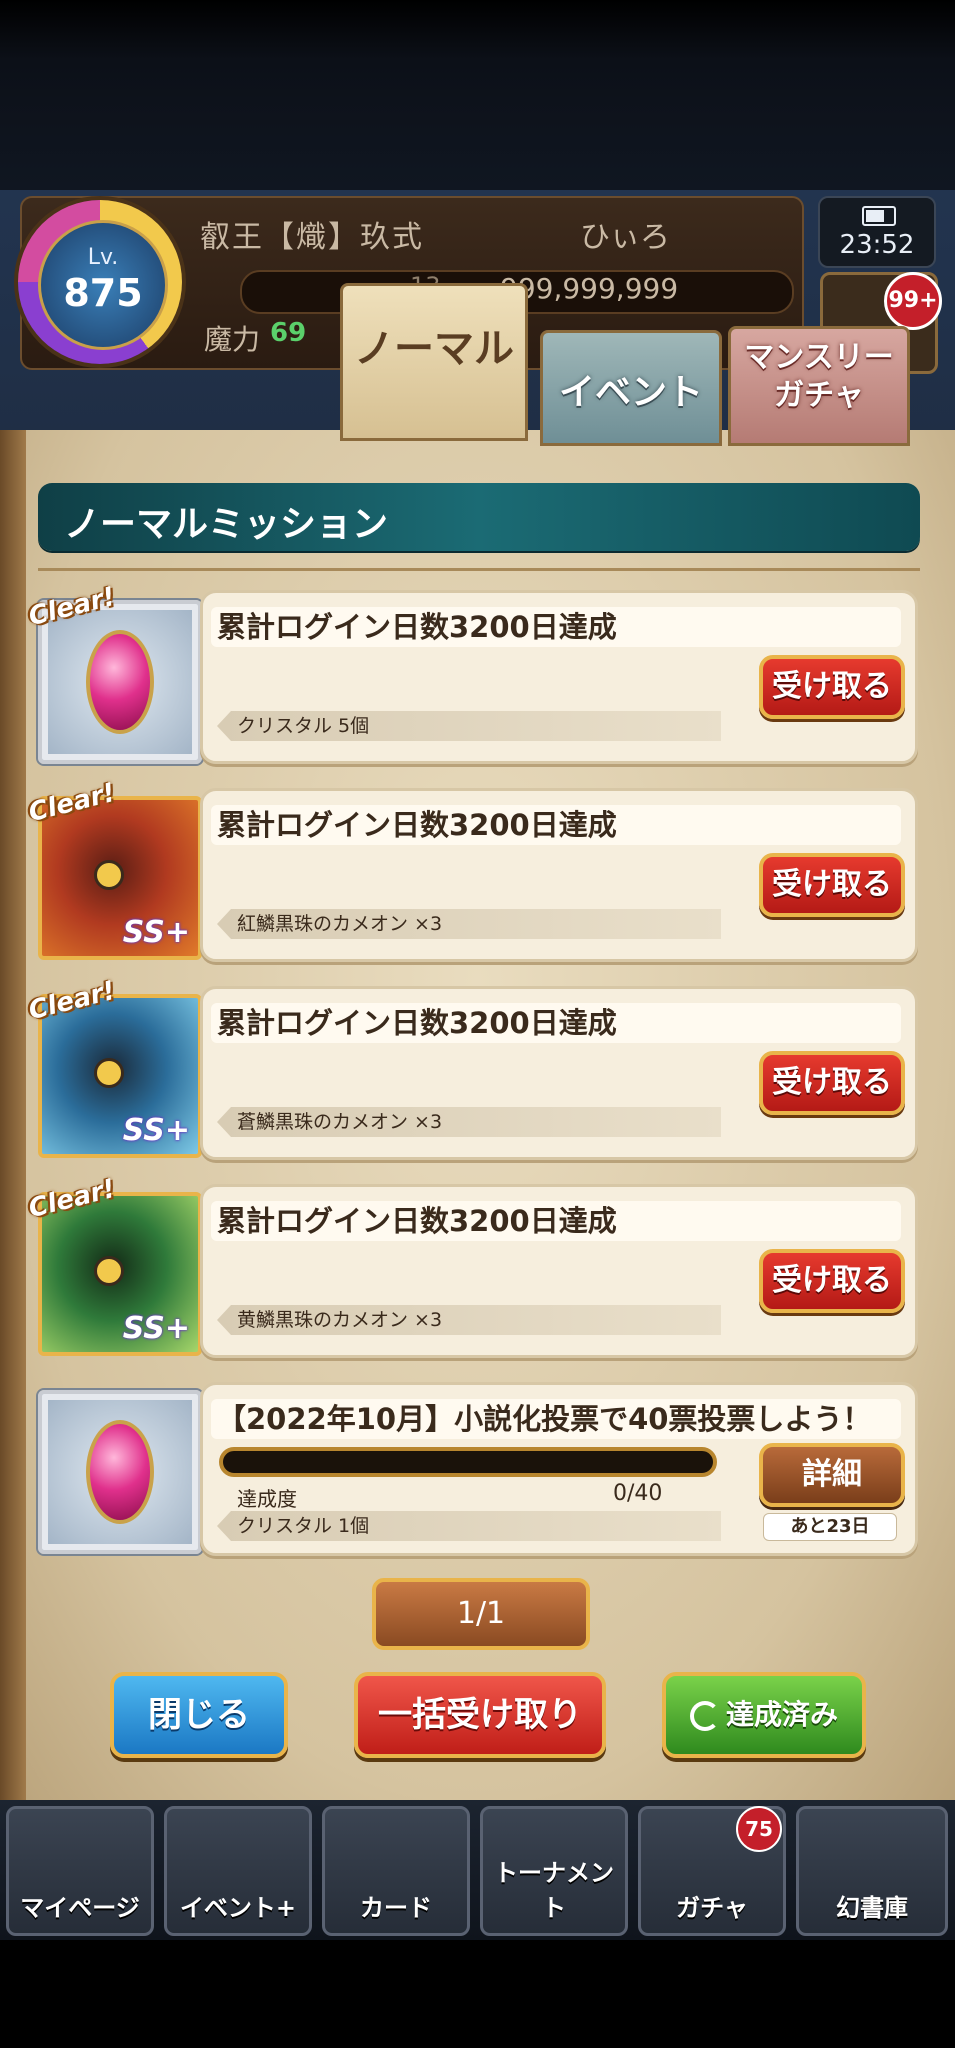 The width and height of the screenshot is (955, 2048). I want to click on tab-event: イベント, so click(631, 388).